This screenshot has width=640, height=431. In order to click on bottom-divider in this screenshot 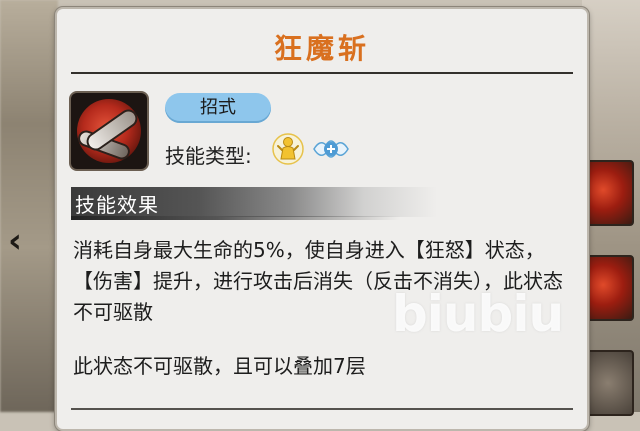, I will do `click(322, 409)`.